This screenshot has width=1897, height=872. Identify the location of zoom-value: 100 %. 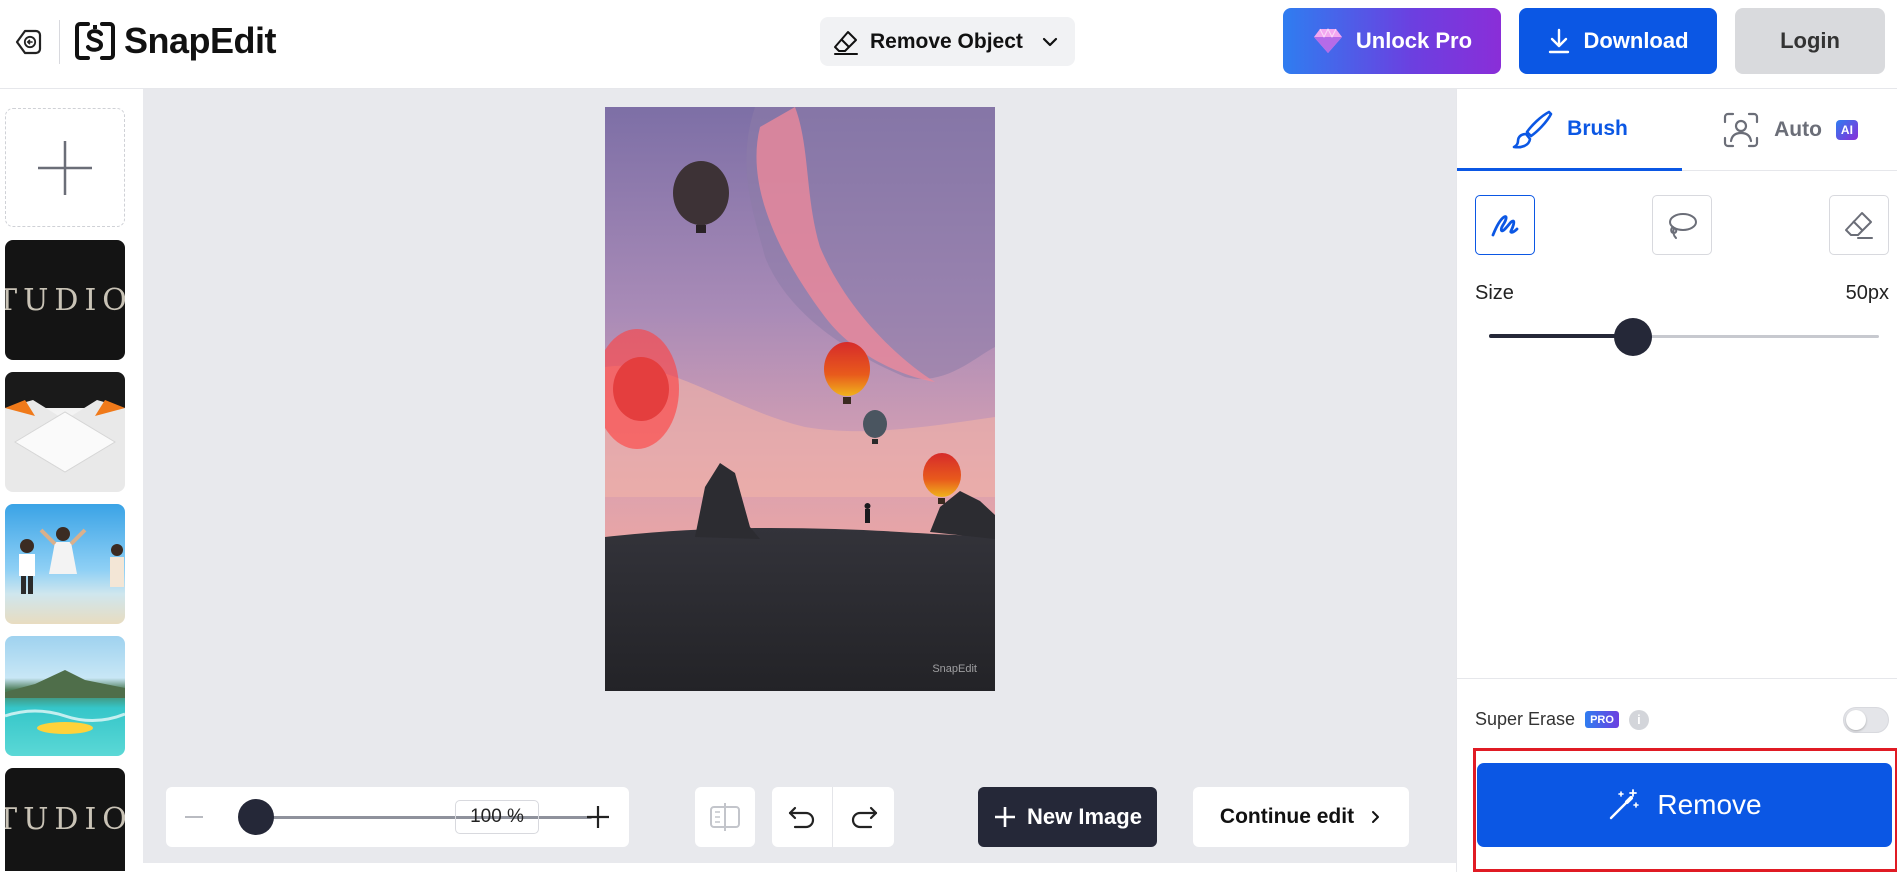
(497, 817).